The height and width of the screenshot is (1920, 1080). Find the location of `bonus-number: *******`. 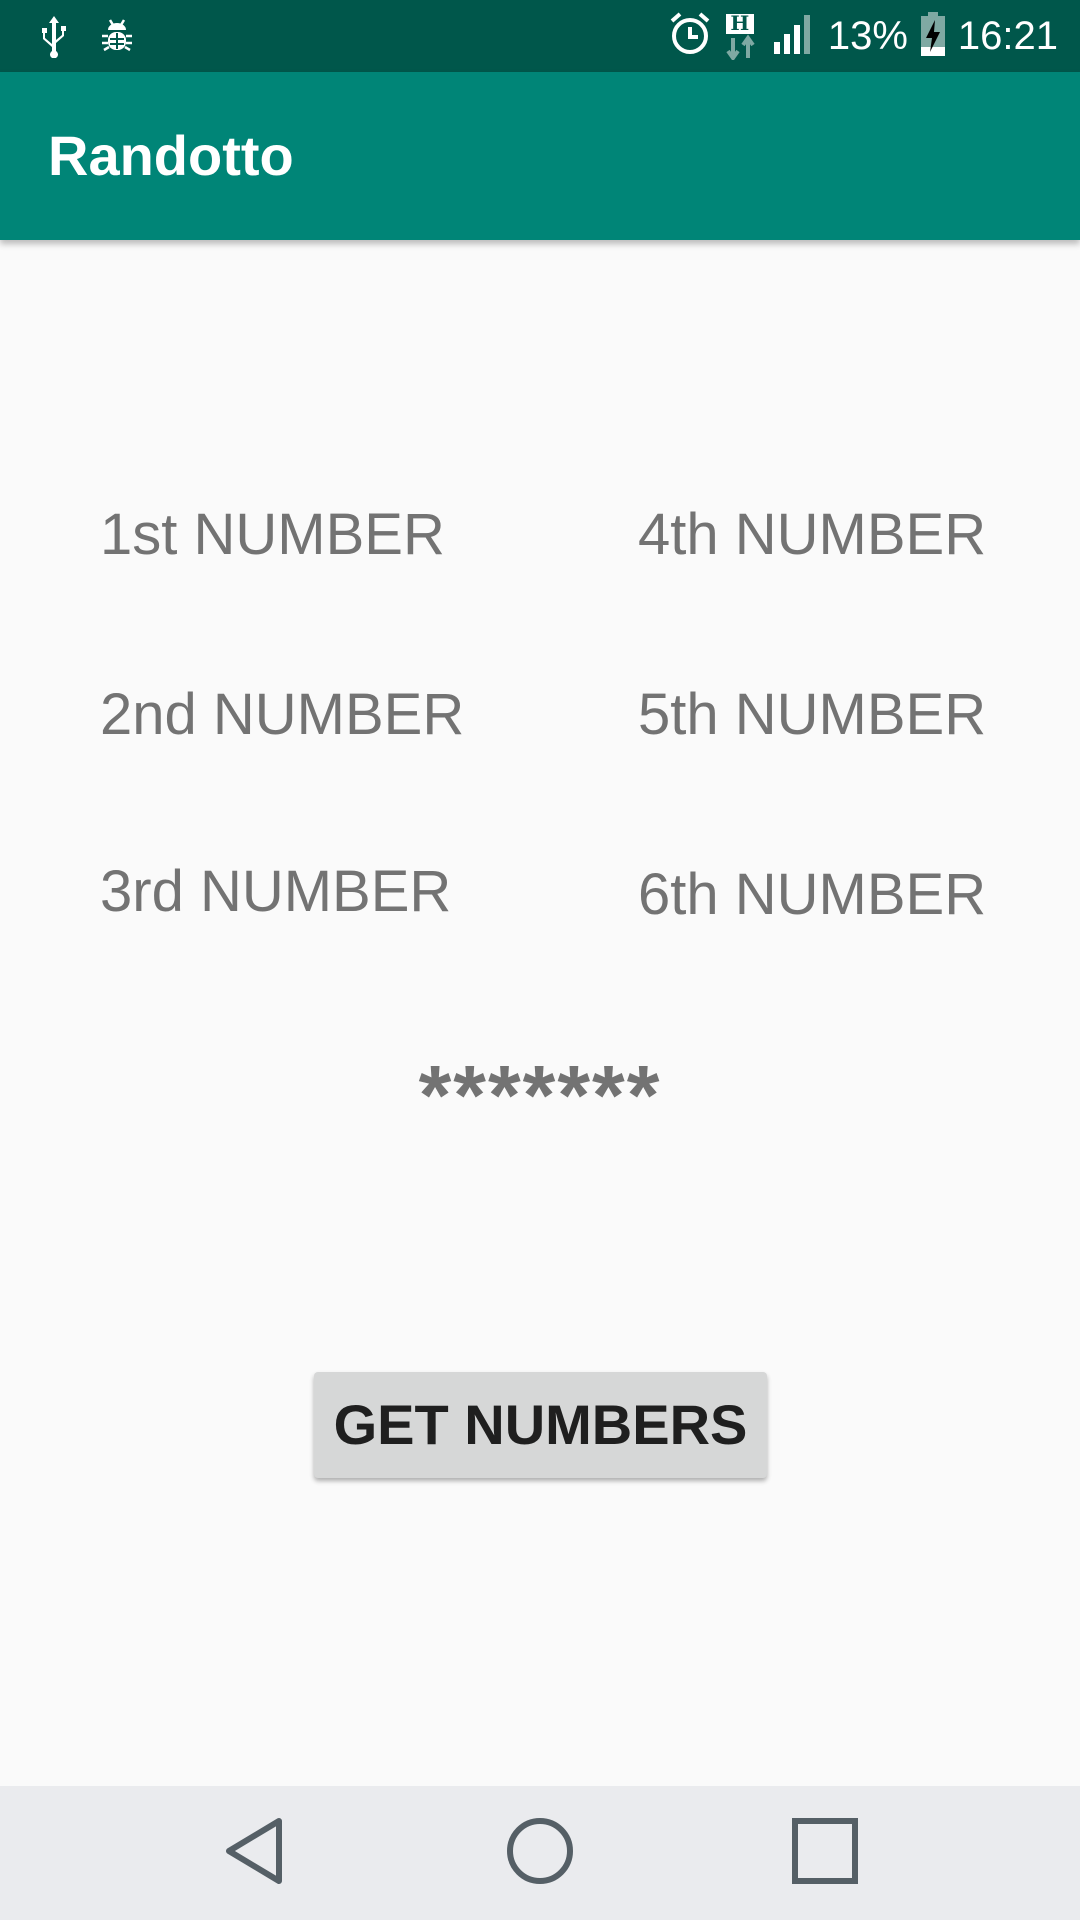

bonus-number: ******* is located at coordinates (540, 1095).